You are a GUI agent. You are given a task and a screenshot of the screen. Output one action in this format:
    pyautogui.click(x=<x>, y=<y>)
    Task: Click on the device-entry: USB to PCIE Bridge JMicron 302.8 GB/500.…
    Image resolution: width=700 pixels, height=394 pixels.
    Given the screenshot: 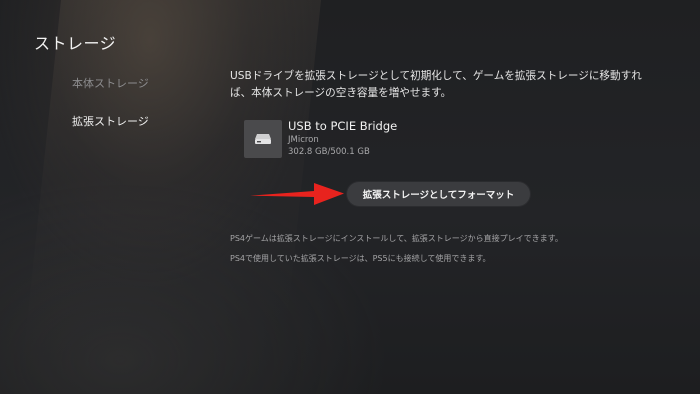 What is the action you would take?
    pyautogui.click(x=320, y=138)
    